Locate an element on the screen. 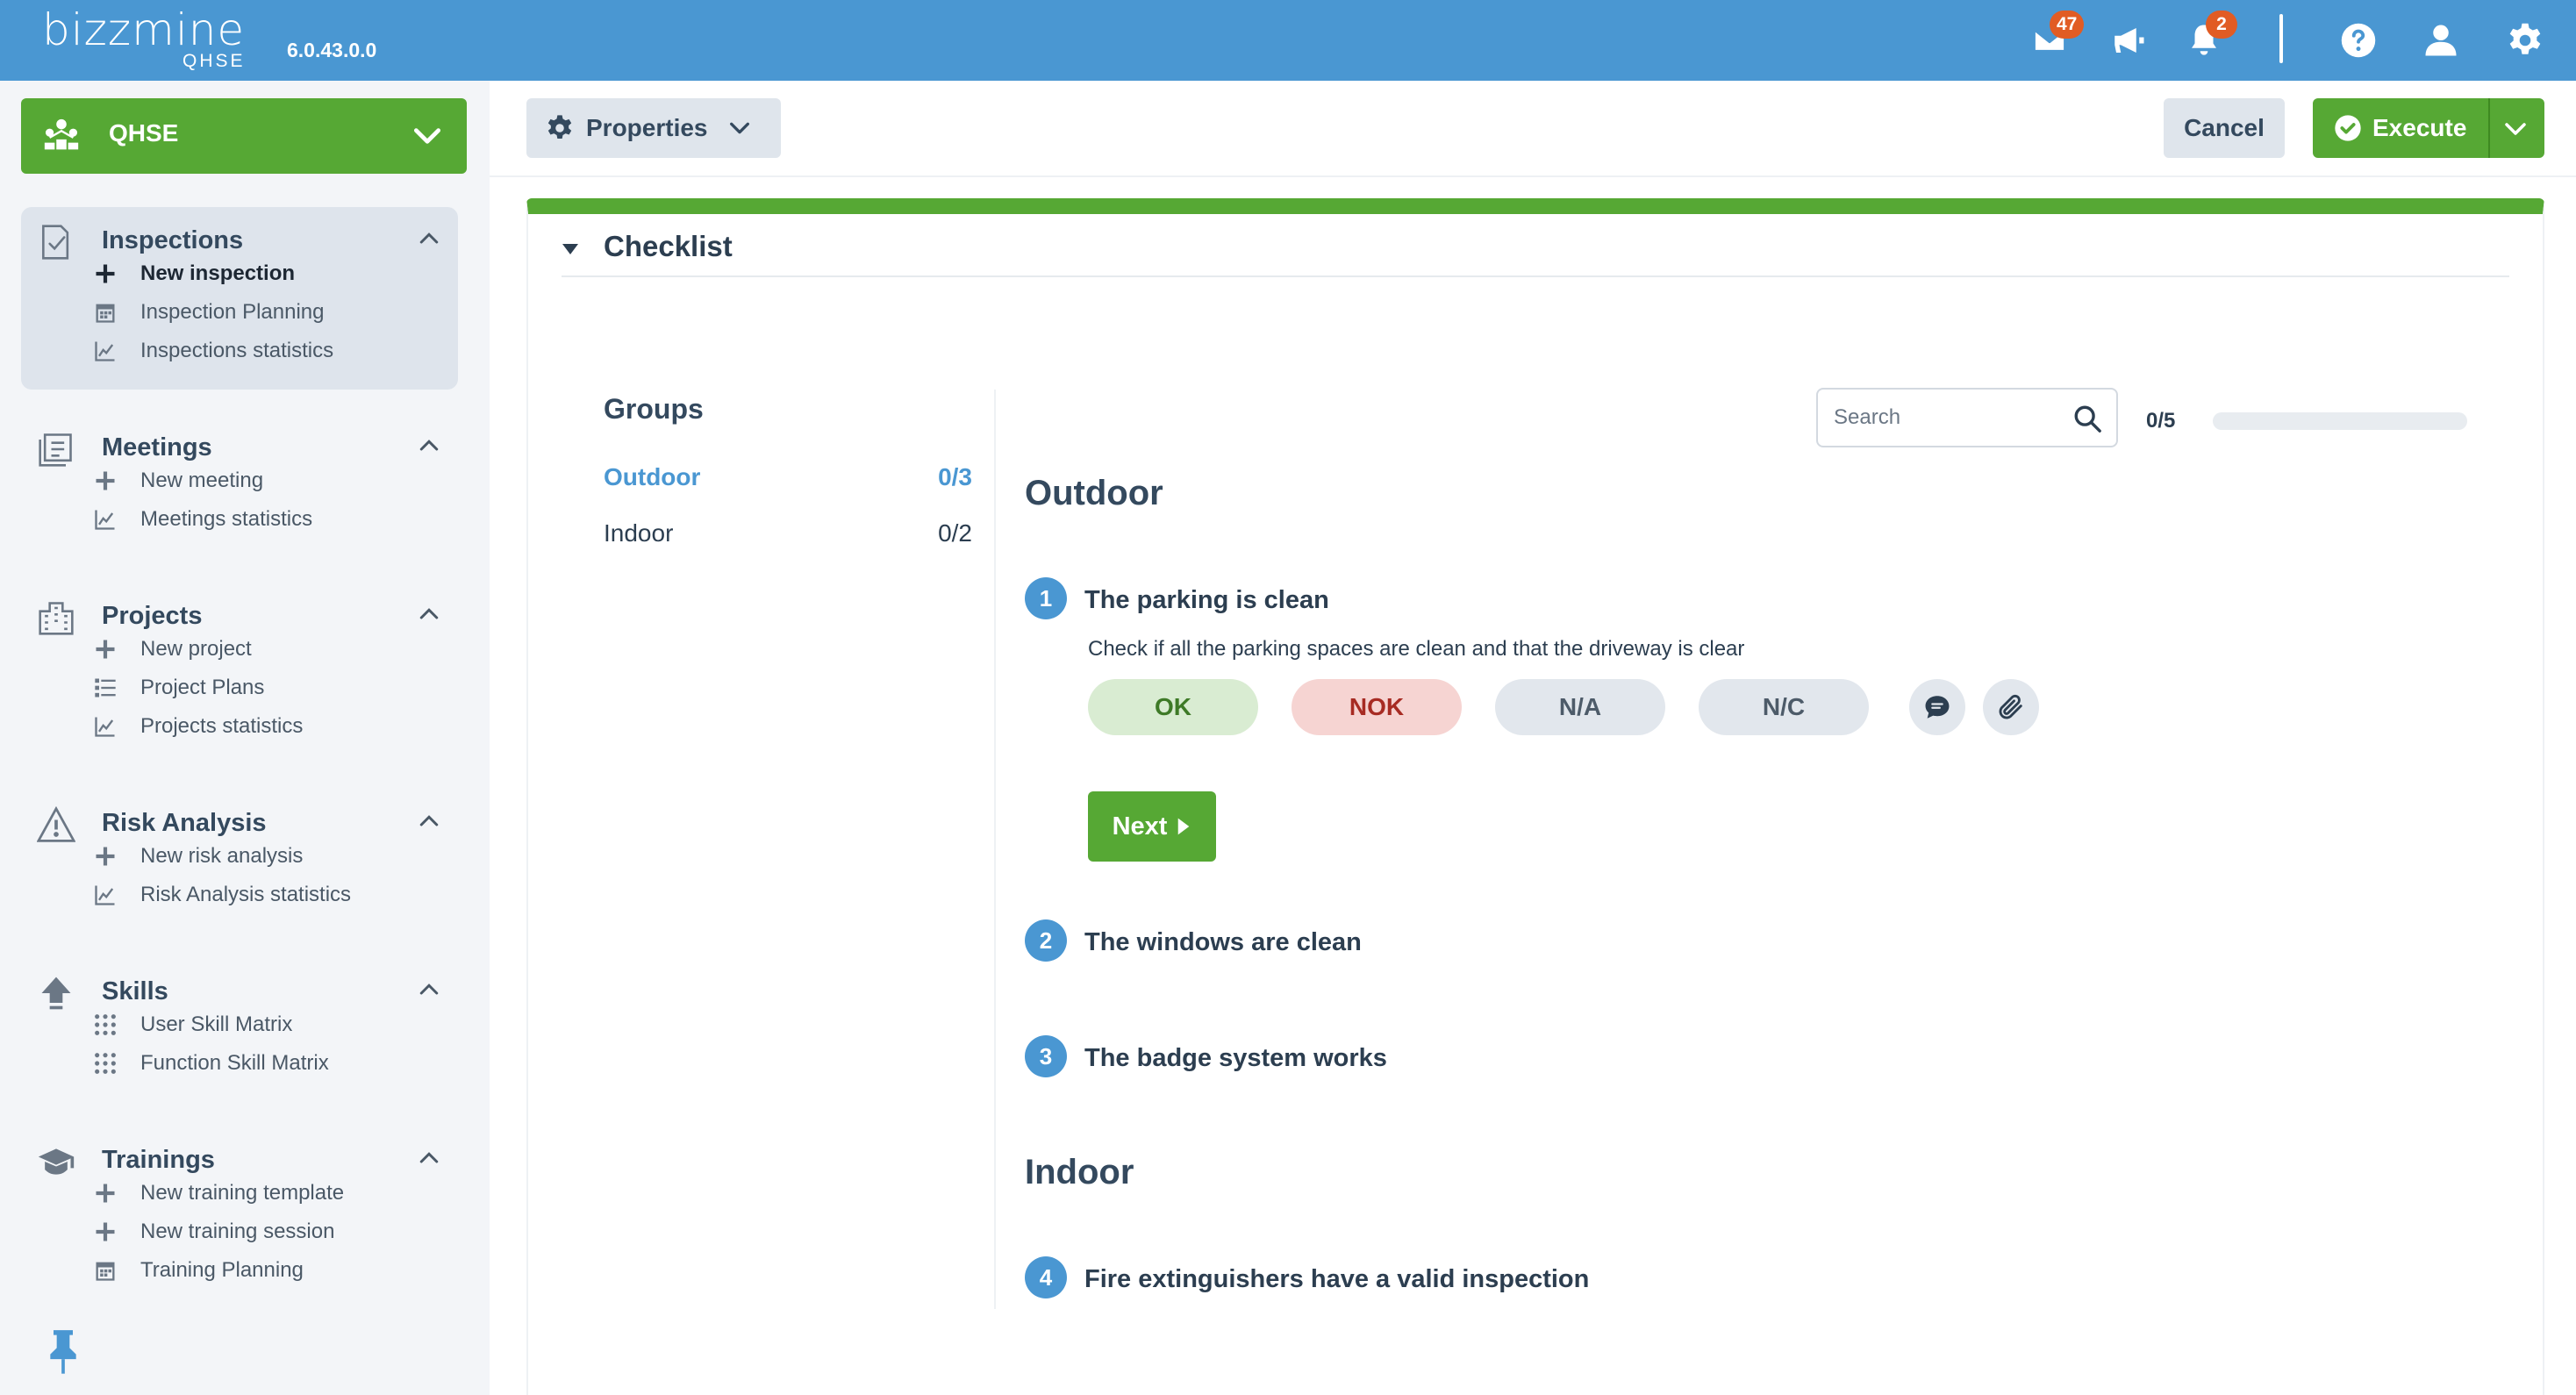  checklist-title: Checklist is located at coordinates (668, 247).